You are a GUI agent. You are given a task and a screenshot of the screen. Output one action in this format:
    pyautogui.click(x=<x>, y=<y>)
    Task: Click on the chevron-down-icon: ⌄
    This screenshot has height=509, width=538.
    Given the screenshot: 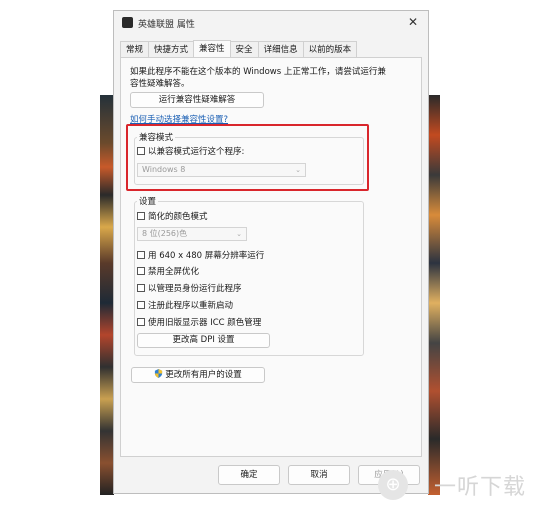 What is the action you would take?
    pyautogui.click(x=239, y=234)
    